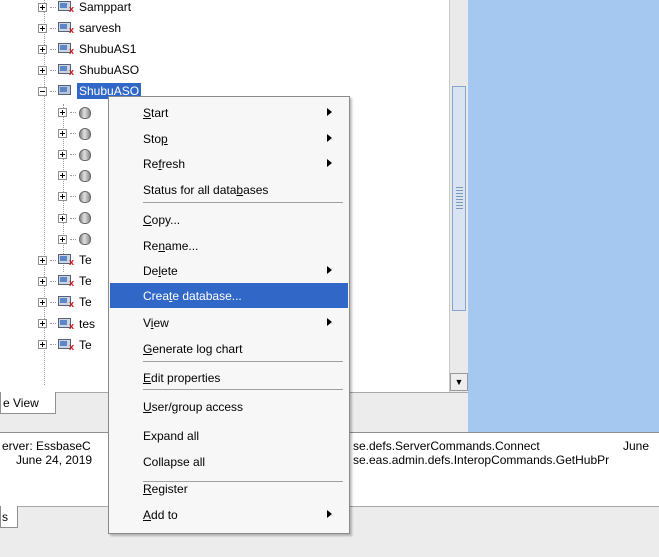  Describe the element at coordinates (197, 406) in the screenshot. I see `label-part: ser/group access` at that location.